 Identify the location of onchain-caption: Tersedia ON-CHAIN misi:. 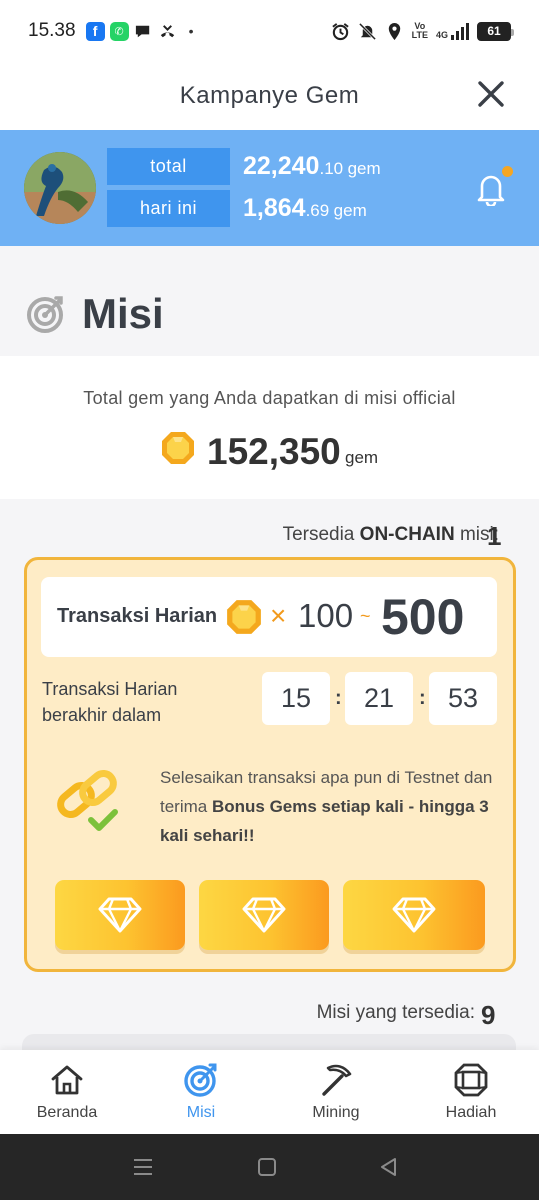
(390, 534).